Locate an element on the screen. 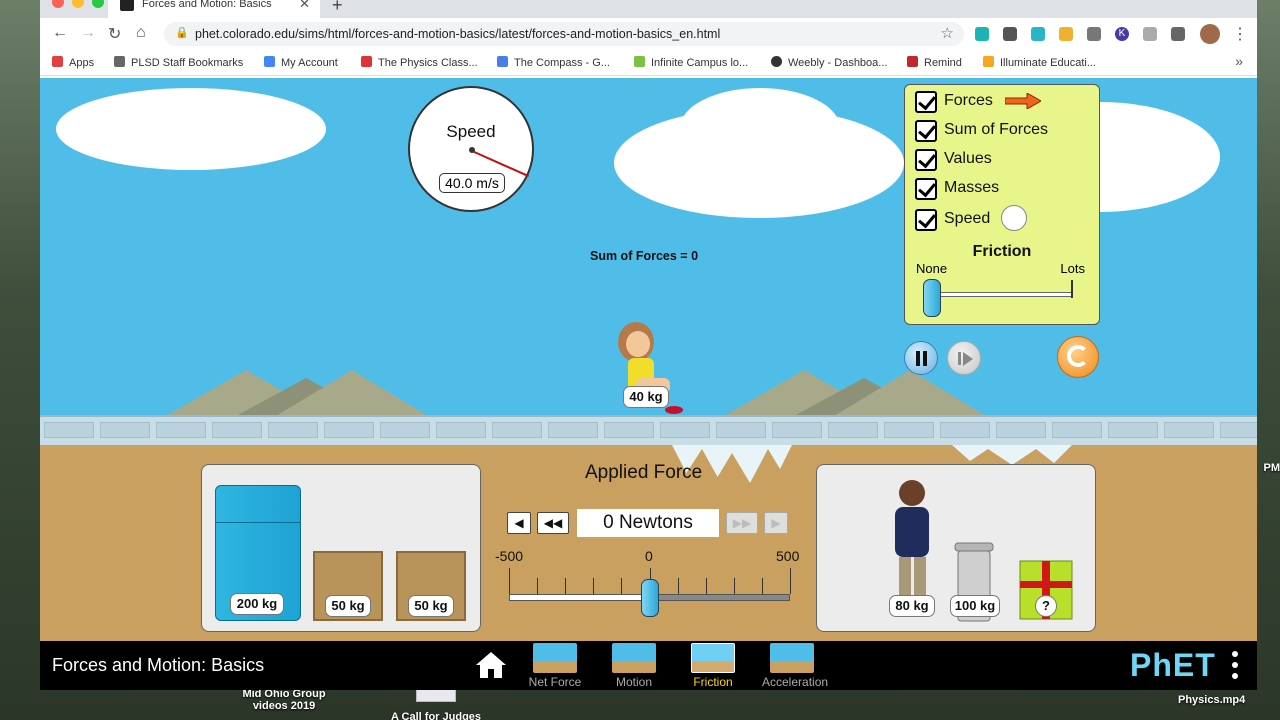  pause-button is located at coordinates (921, 358).